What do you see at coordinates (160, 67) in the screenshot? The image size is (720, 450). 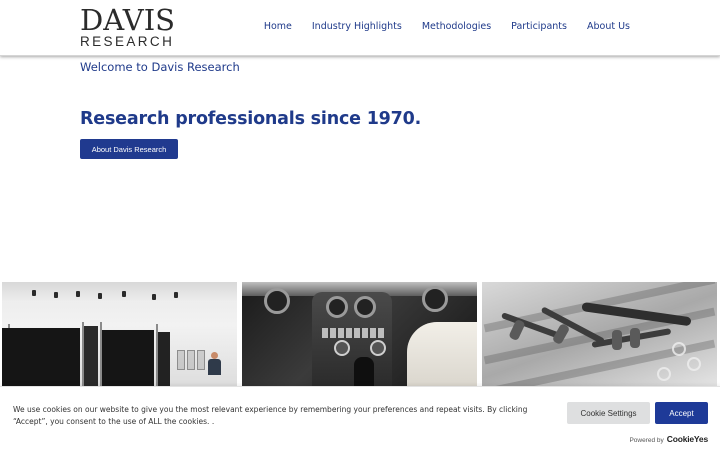 I see `welcome-heading: Welcome to Davis Research` at bounding box center [160, 67].